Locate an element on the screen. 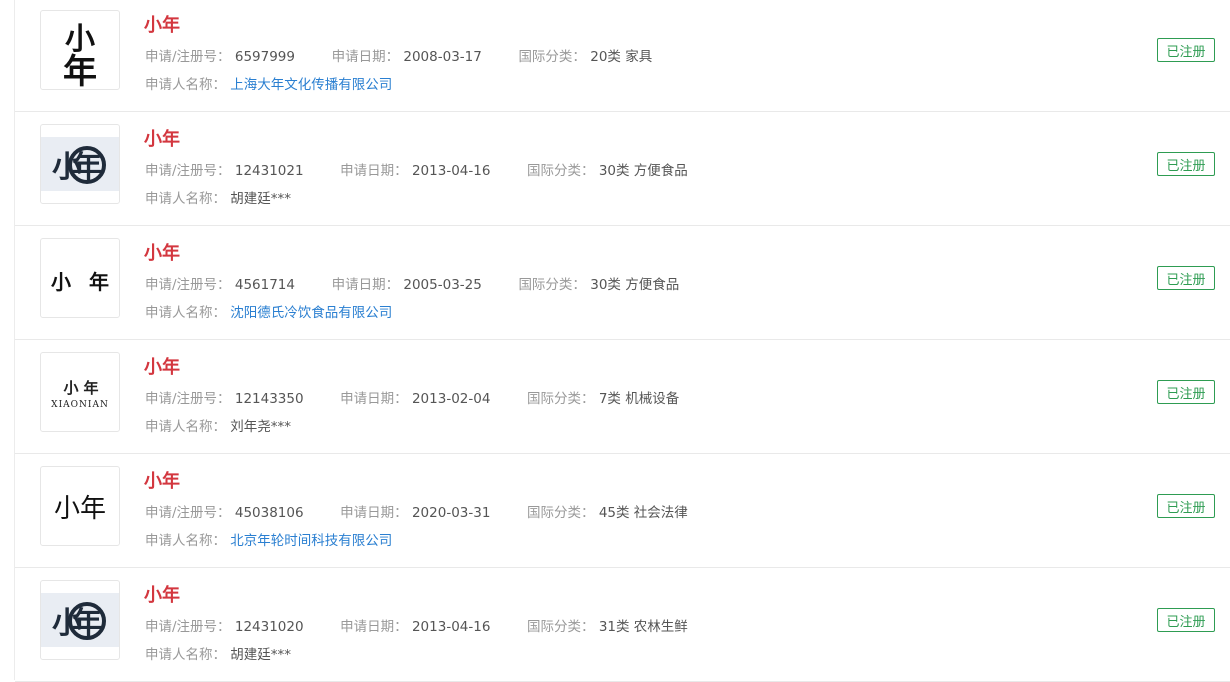  applicant-link: 沈阳德氏冷饮食品有限公司 is located at coordinates (311, 313).